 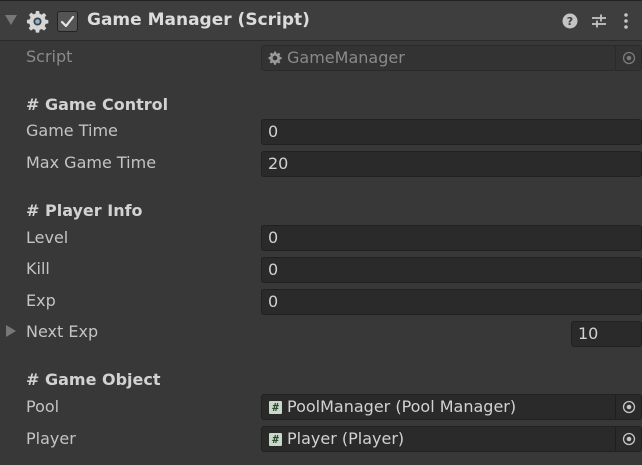 I want to click on next-exp-foldout-arrow-icon, so click(x=11, y=331).